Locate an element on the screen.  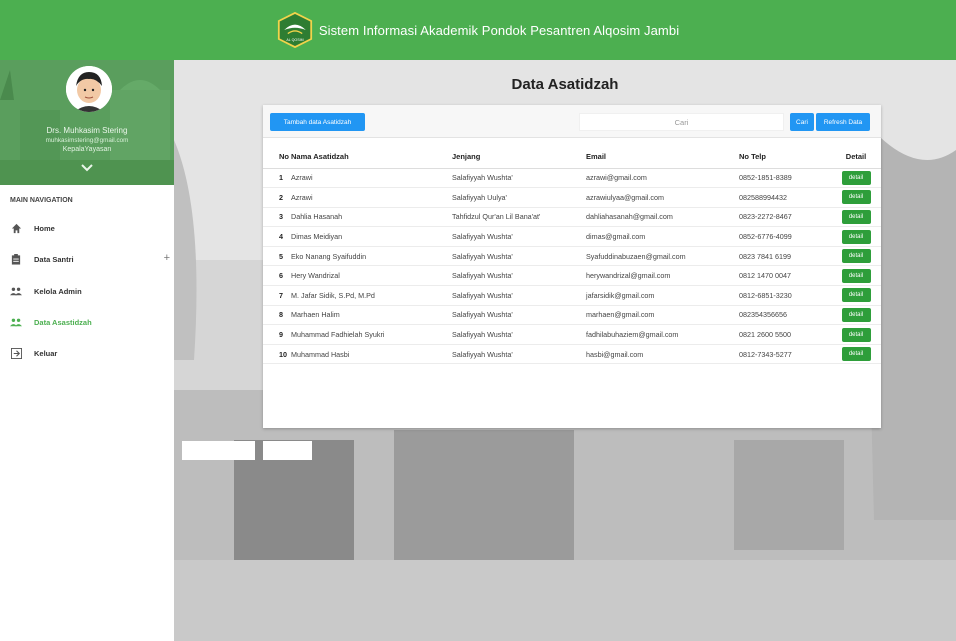
sidebar-item-keluar: Keluar is located at coordinates (90, 353).